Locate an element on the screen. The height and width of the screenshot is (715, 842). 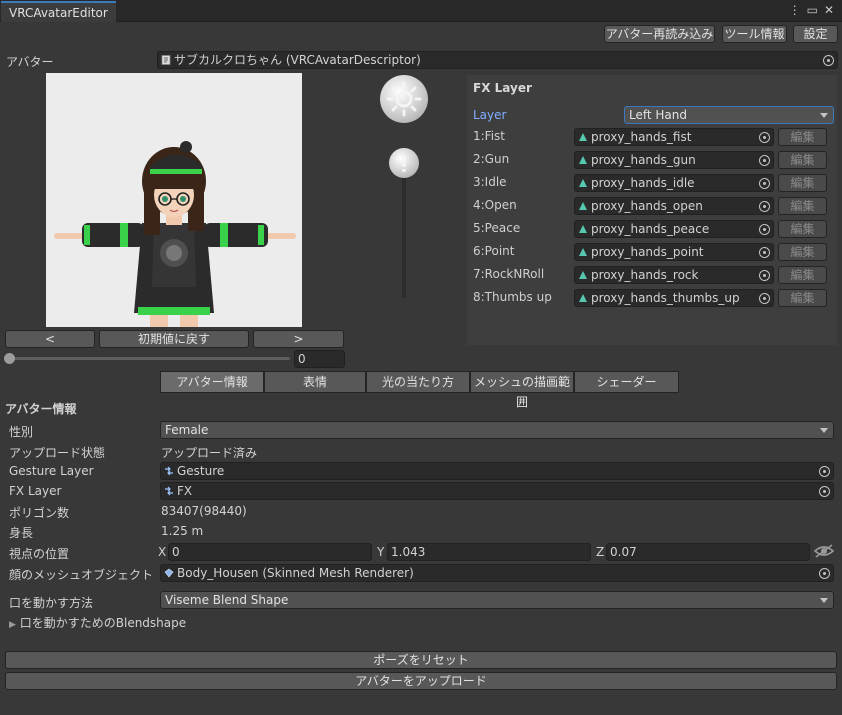
settings-button: 設定 is located at coordinates (815, 34).